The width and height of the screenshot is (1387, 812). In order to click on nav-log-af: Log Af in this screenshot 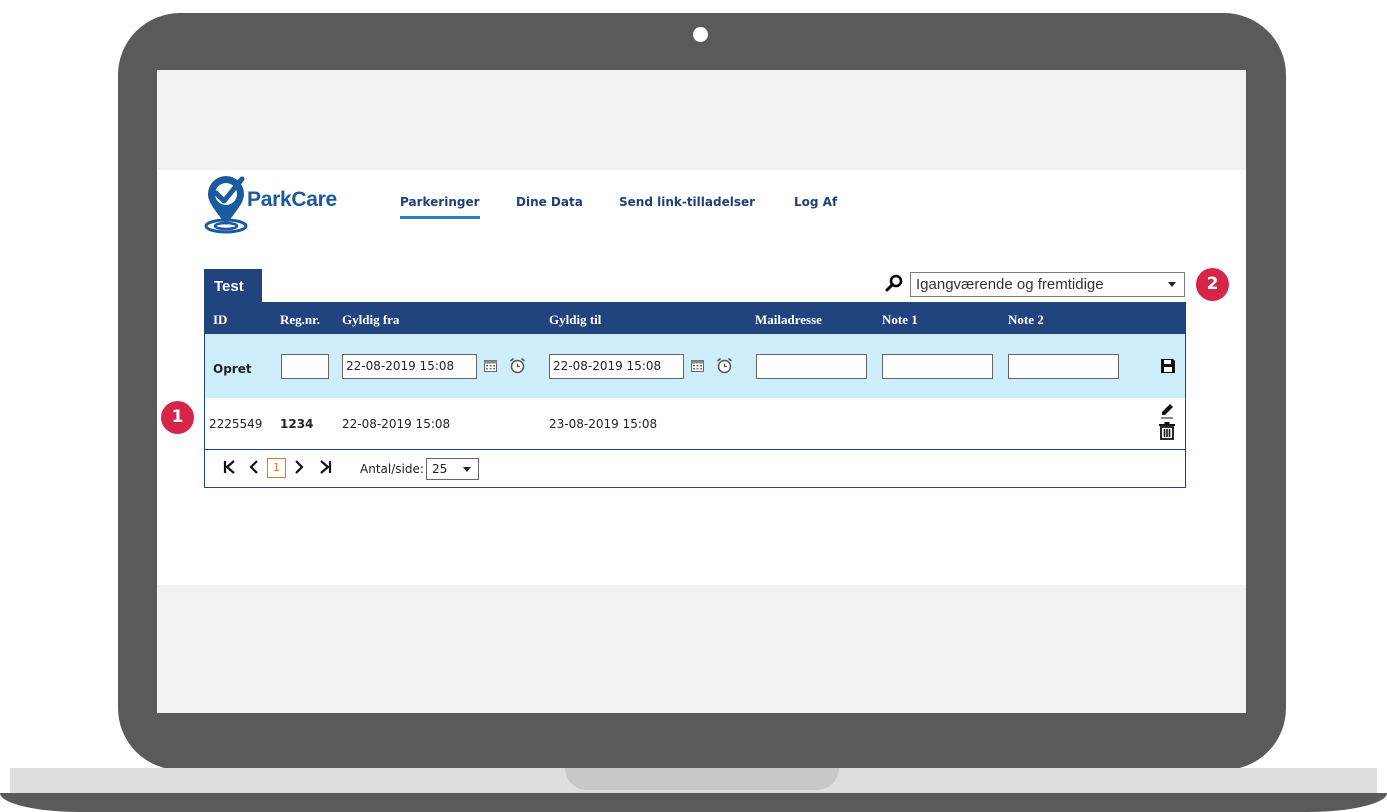, I will do `click(815, 202)`.